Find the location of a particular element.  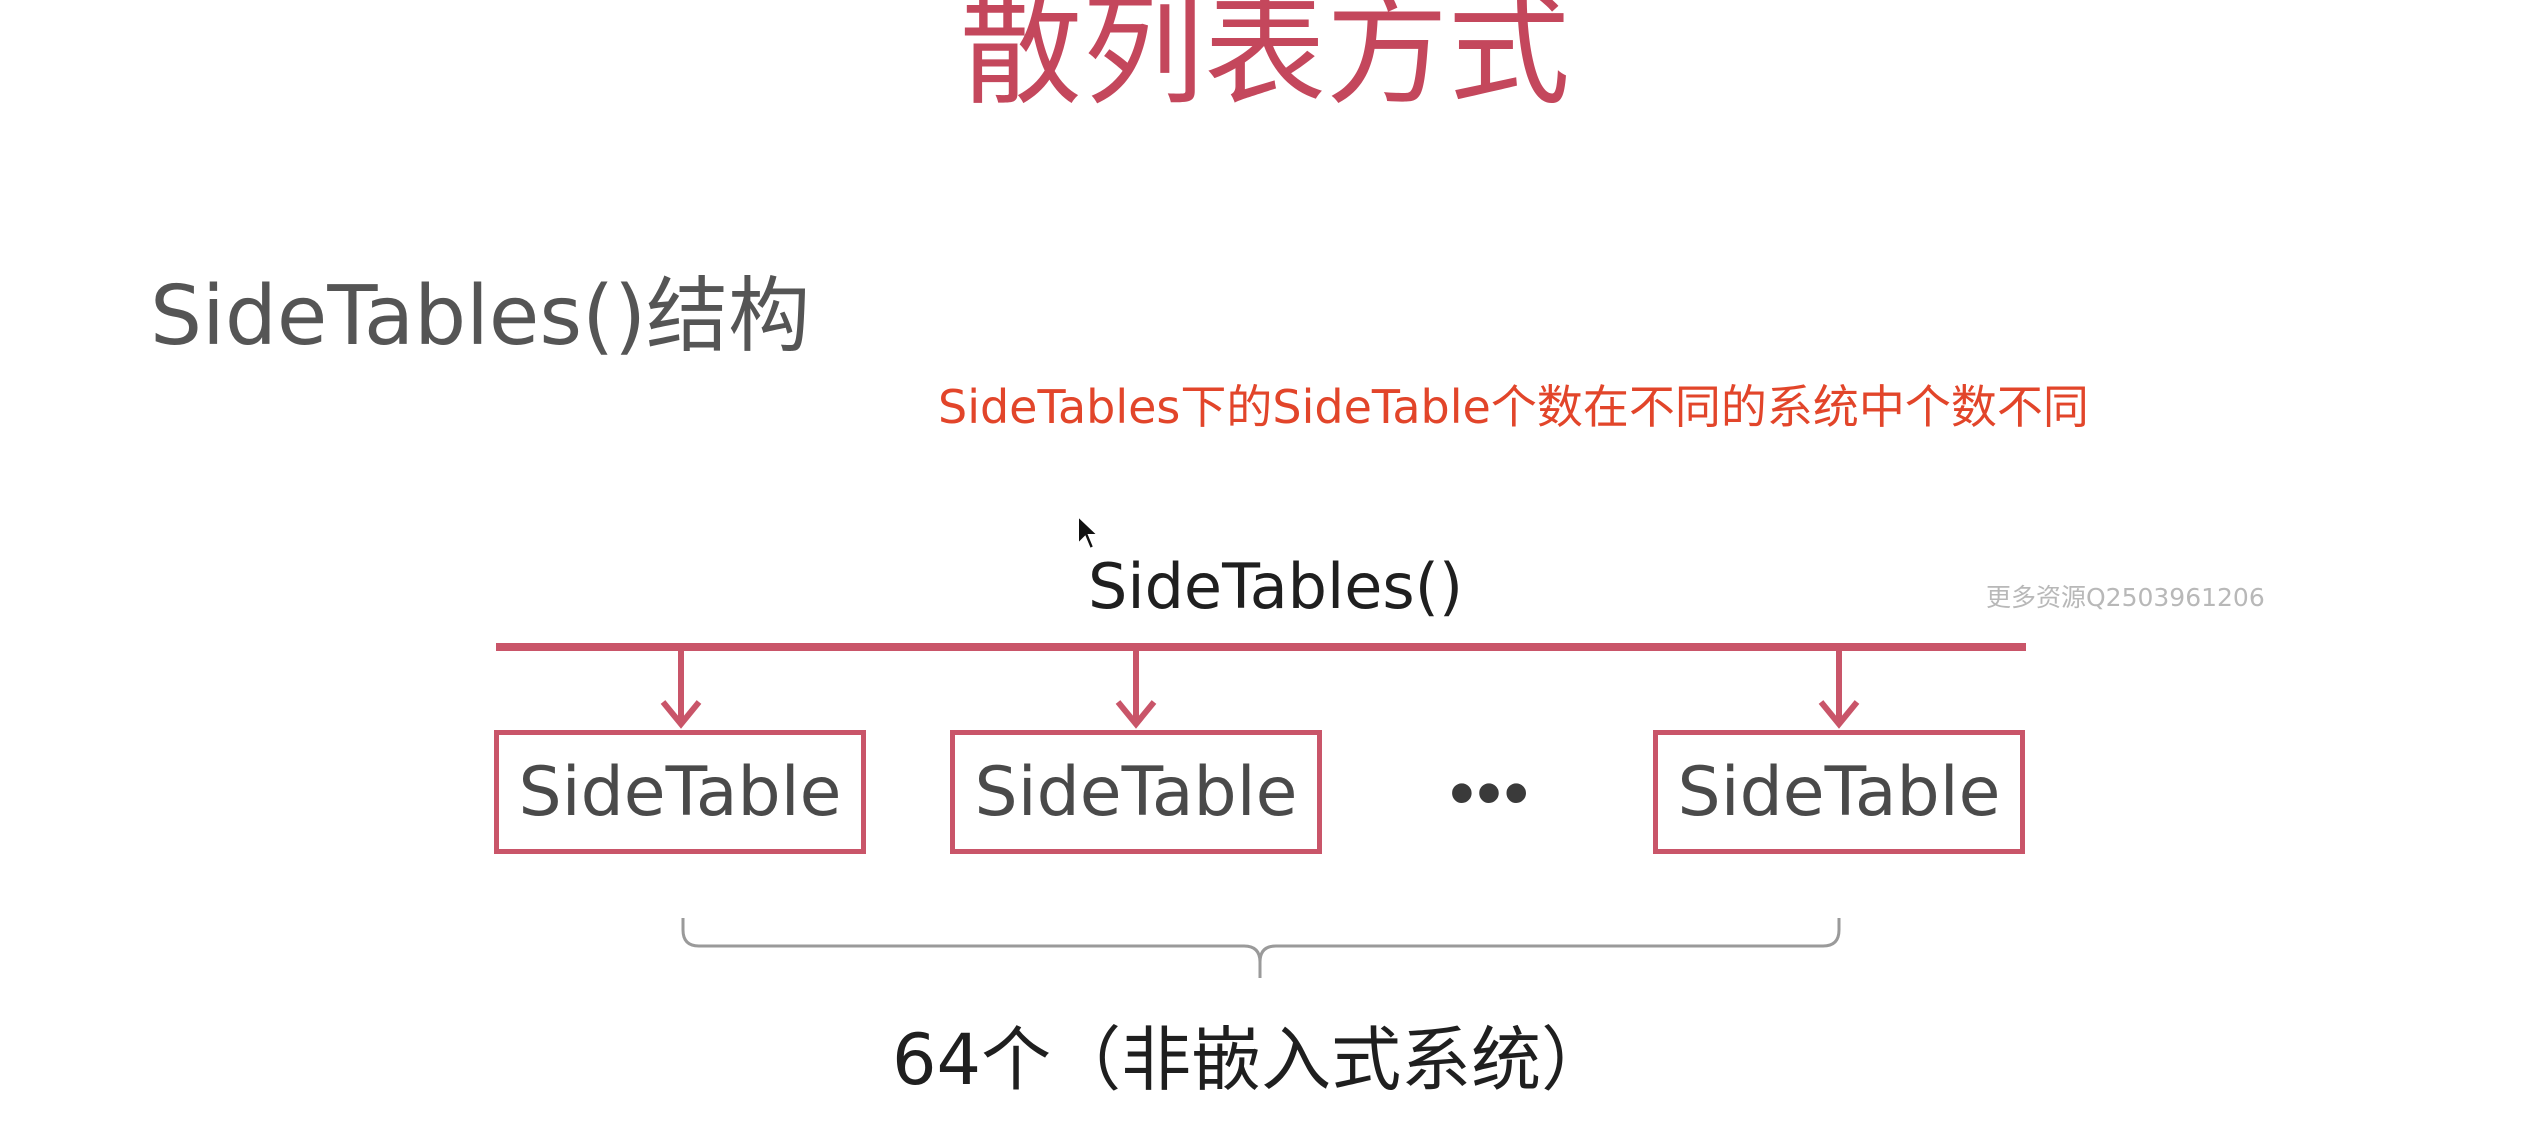

sidetable-box-2: SideTable is located at coordinates (1136, 792).